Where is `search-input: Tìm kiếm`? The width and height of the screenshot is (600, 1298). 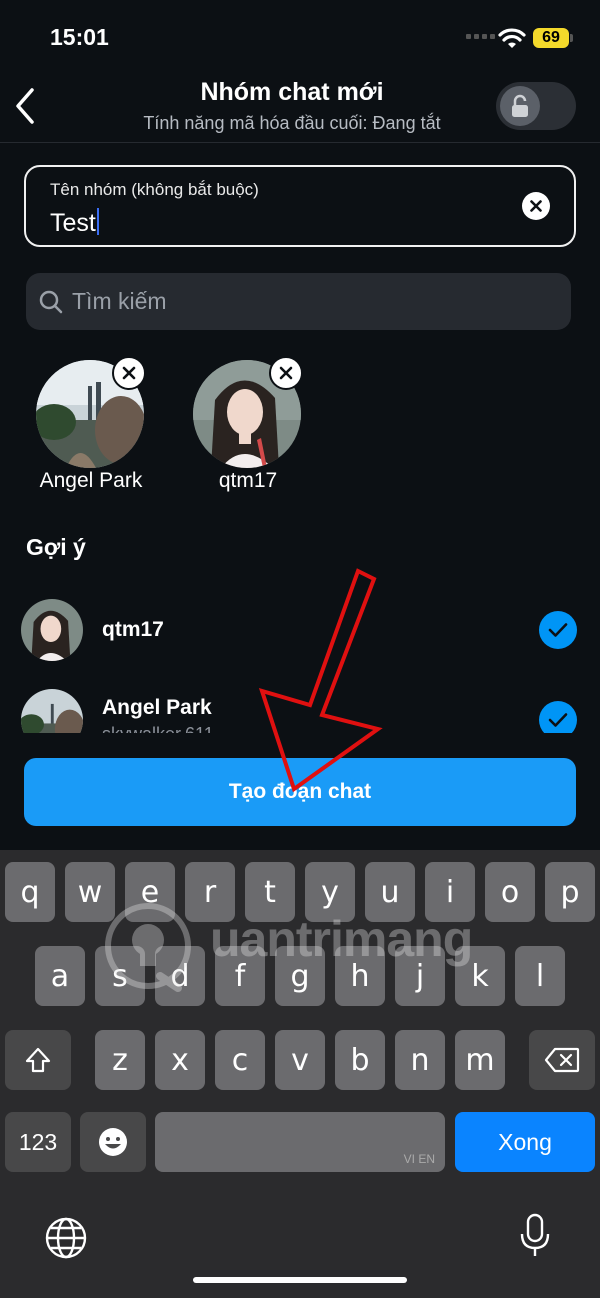
search-input: Tìm kiếm is located at coordinates (298, 301).